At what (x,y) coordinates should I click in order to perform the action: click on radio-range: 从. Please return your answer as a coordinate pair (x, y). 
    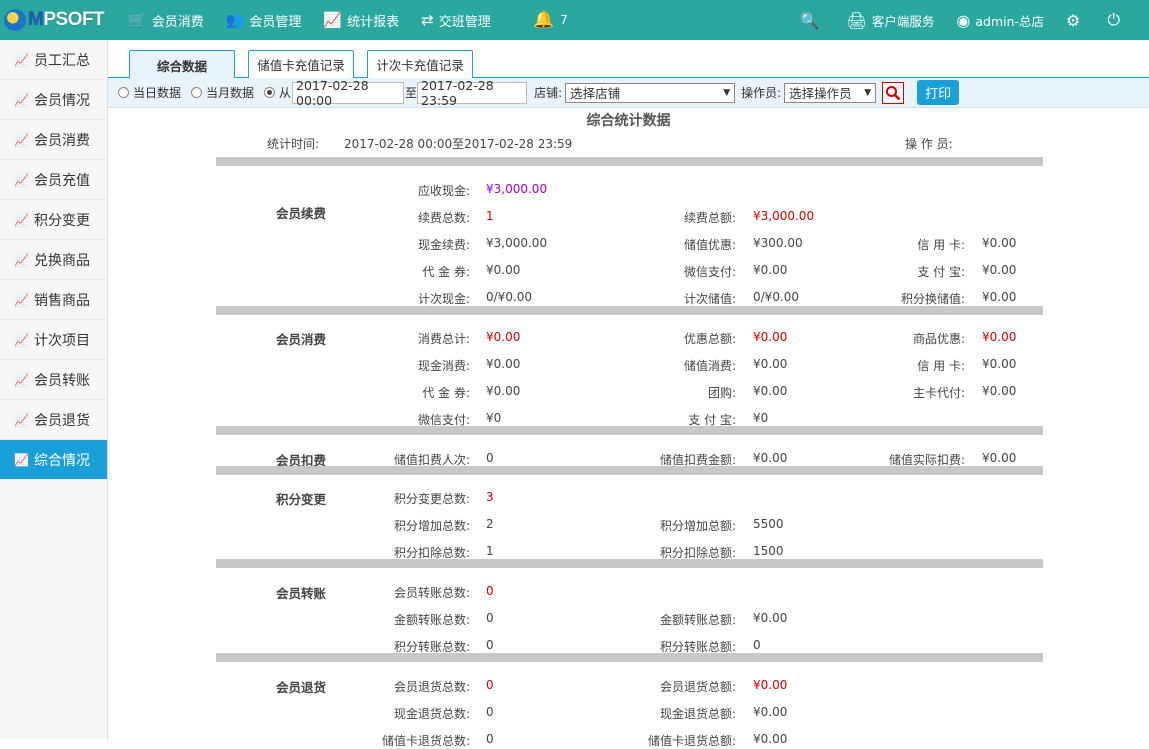
    Looking at the image, I should click on (277, 92).